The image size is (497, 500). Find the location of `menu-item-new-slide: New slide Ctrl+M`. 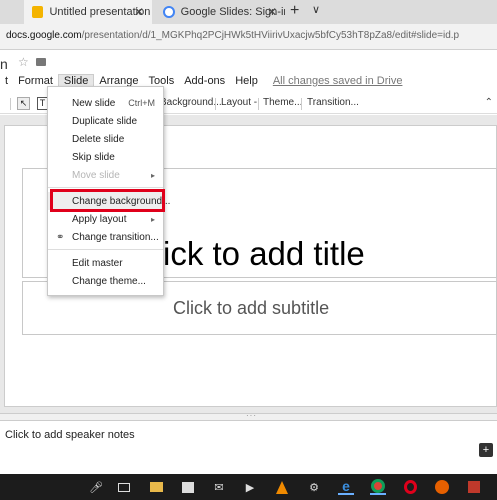

menu-item-new-slide: New slide Ctrl+M is located at coordinates (105, 103).